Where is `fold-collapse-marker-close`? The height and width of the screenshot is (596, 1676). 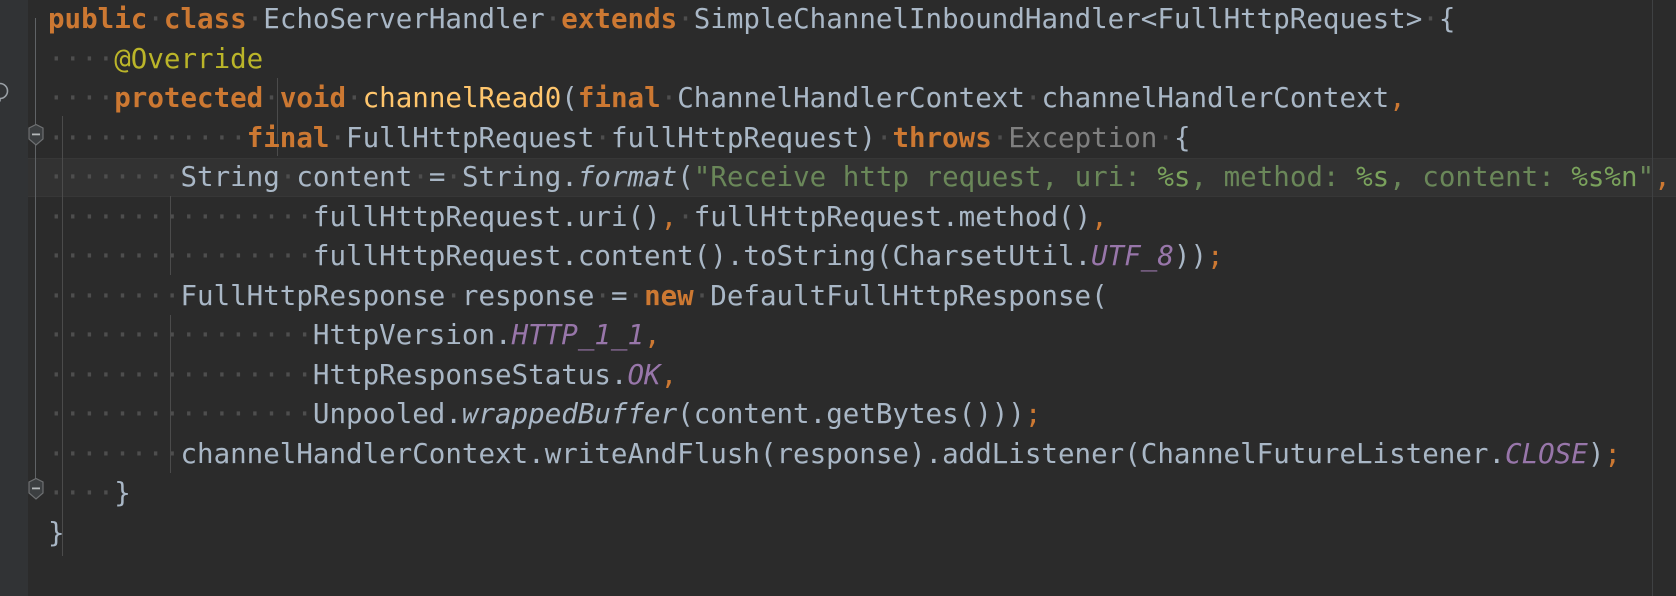
fold-collapse-marker-close is located at coordinates (36, 488).